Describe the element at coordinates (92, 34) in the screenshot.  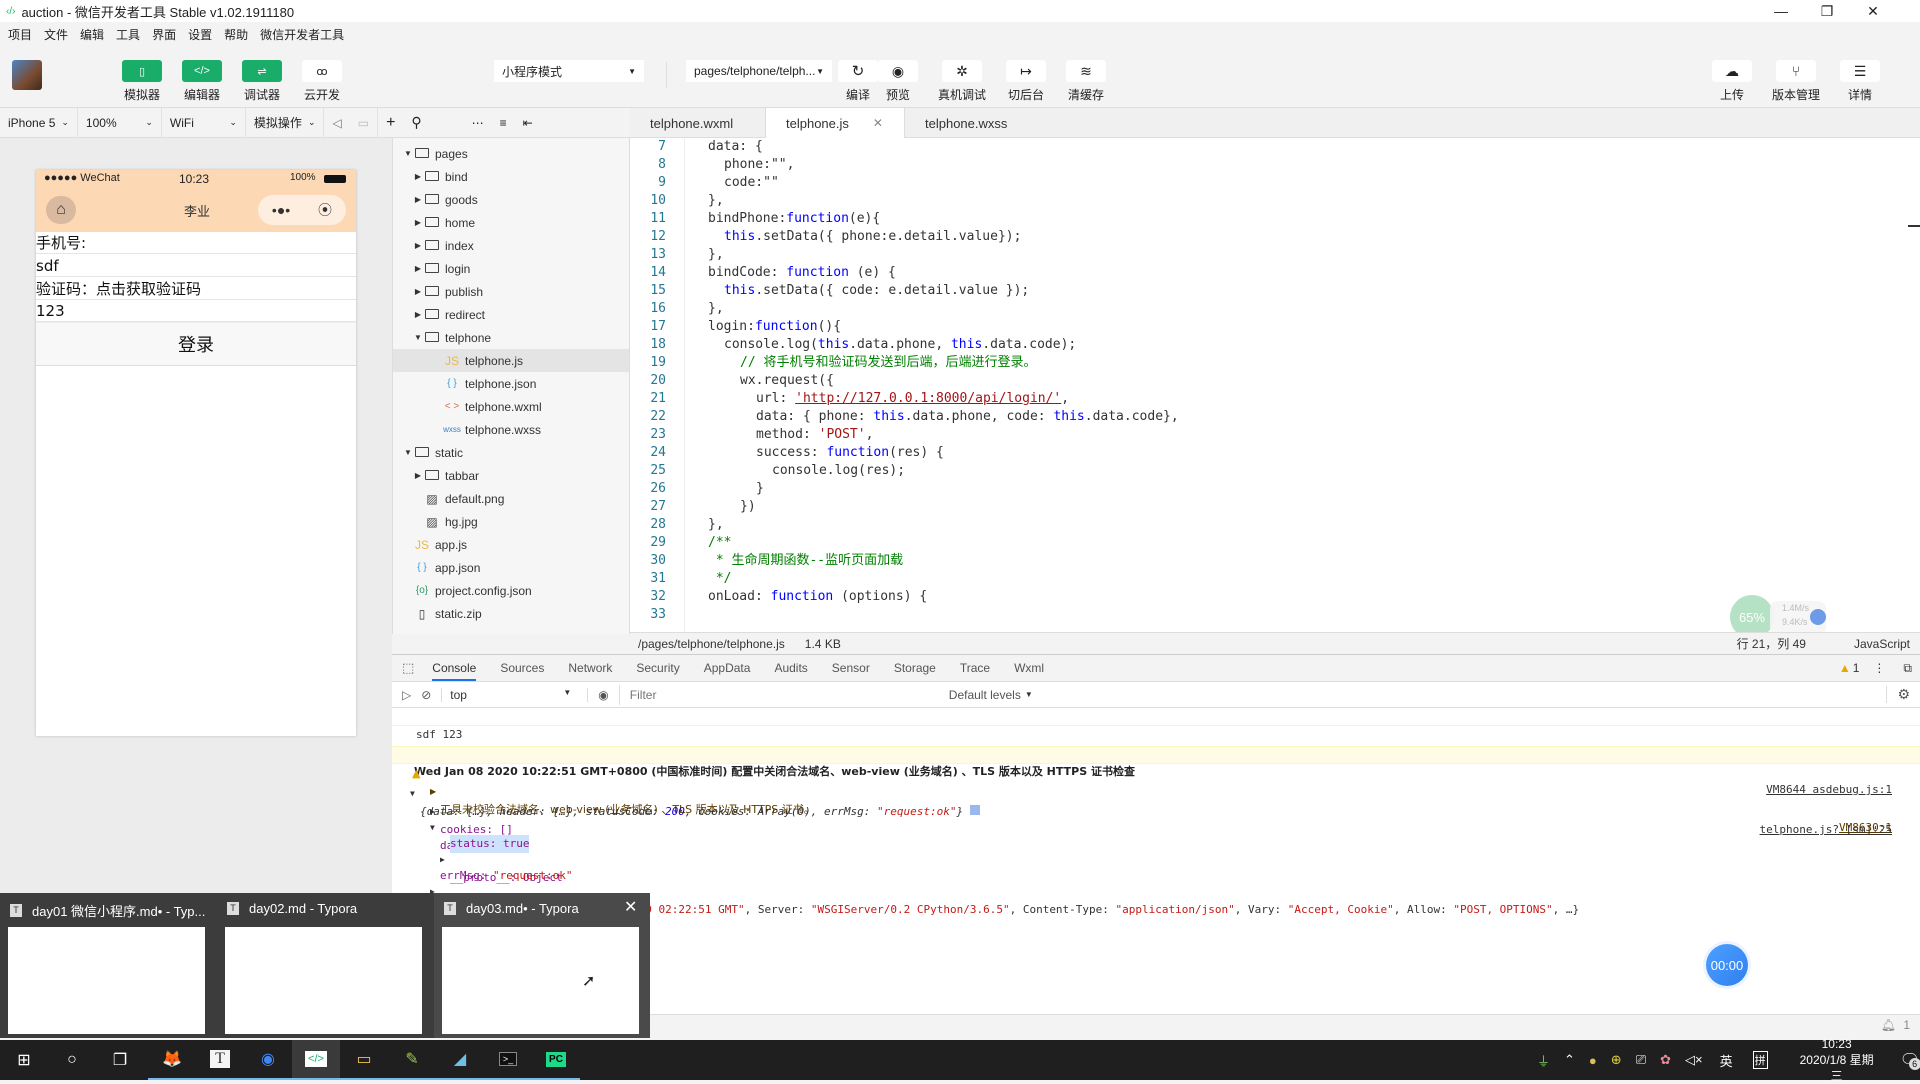
I see `menu-edit: 编辑` at that location.